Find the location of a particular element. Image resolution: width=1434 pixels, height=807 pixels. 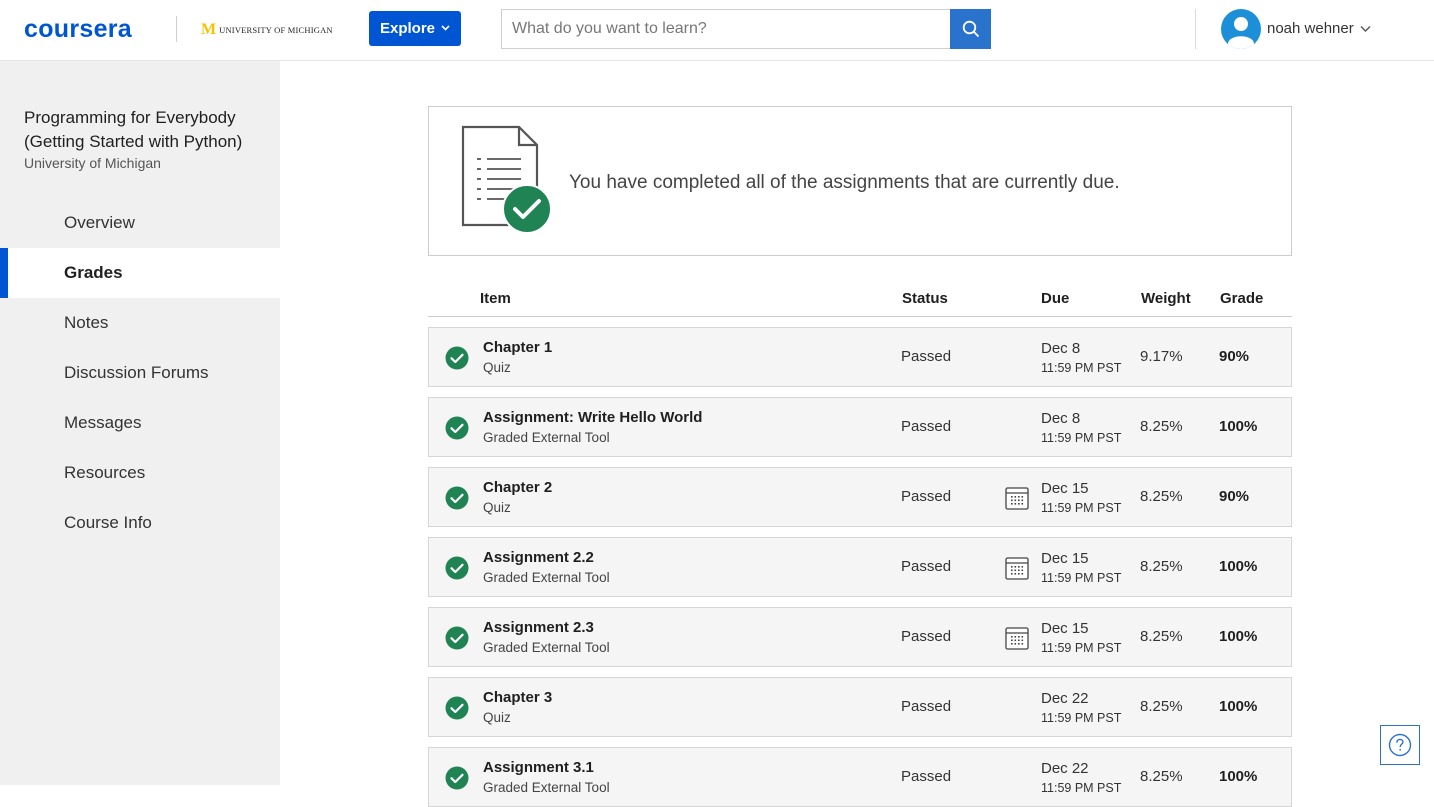

column-header-weight: Weight is located at coordinates (1166, 298).